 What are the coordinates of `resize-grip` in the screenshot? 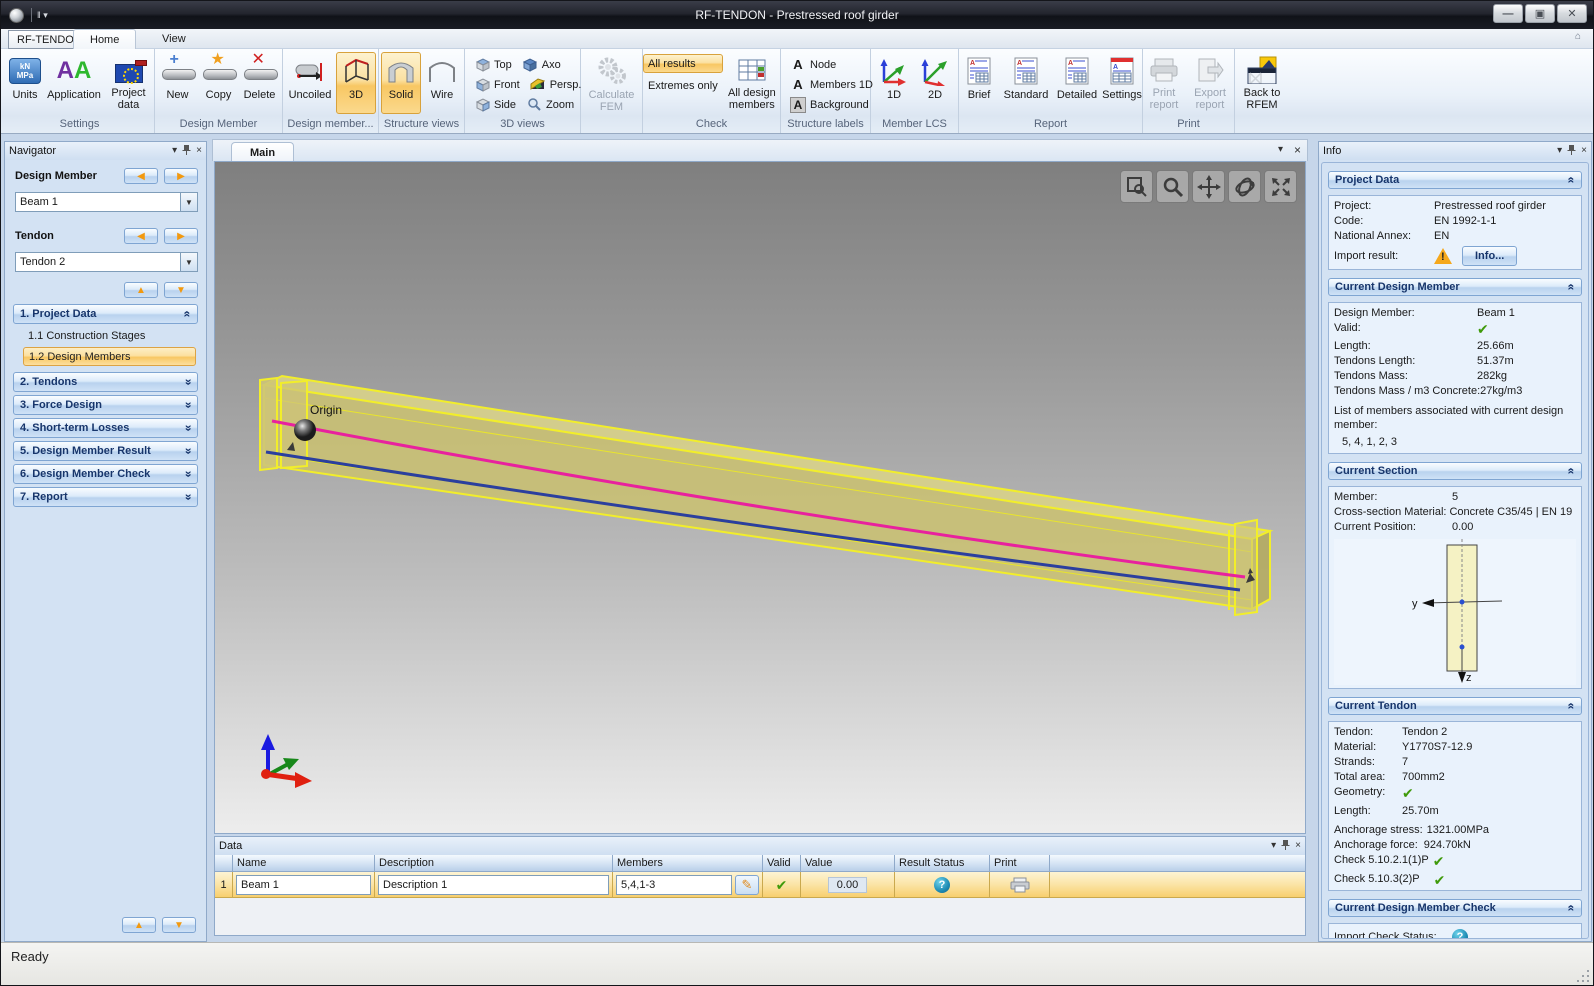 It's located at (1582, 975).